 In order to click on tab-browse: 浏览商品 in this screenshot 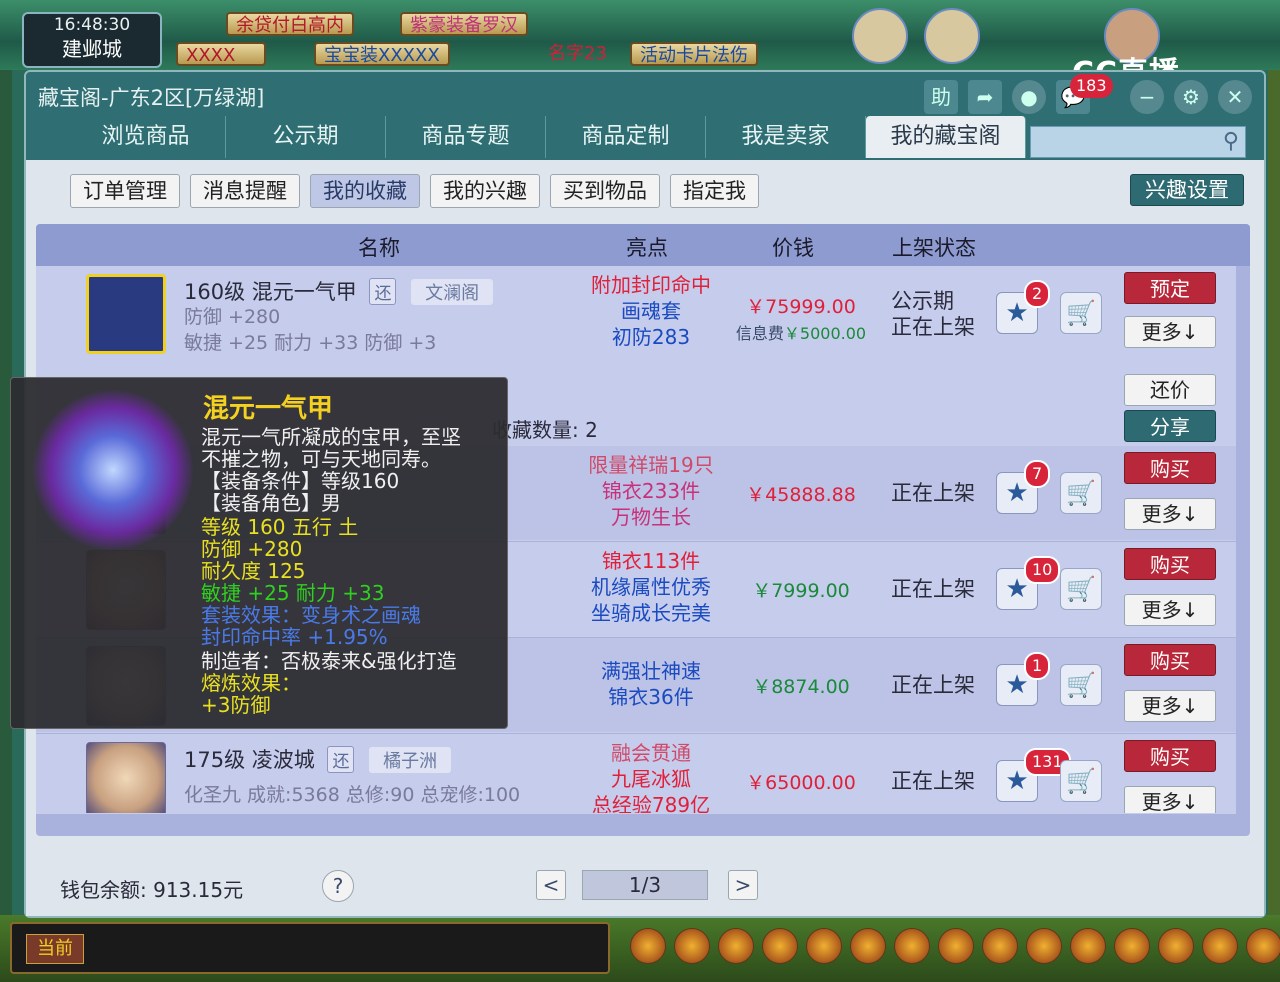, I will do `click(146, 137)`.